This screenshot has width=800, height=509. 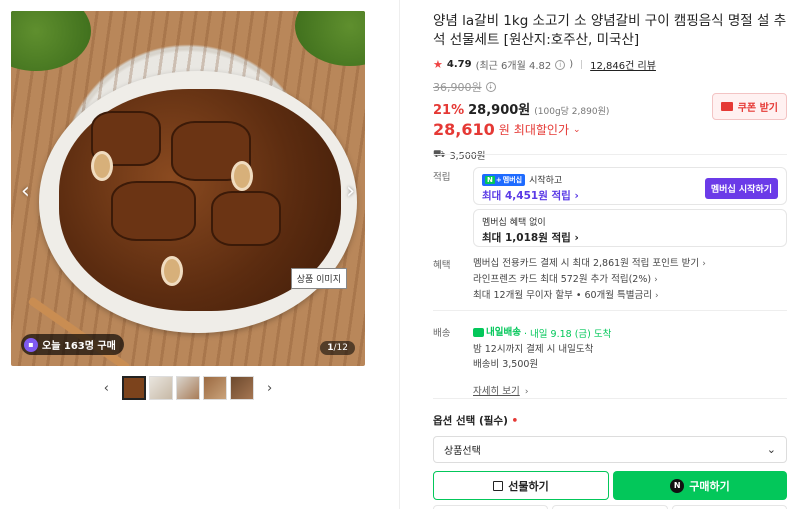 What do you see at coordinates (350, 191) in the screenshot?
I see `image-next-arrow: ›` at bounding box center [350, 191].